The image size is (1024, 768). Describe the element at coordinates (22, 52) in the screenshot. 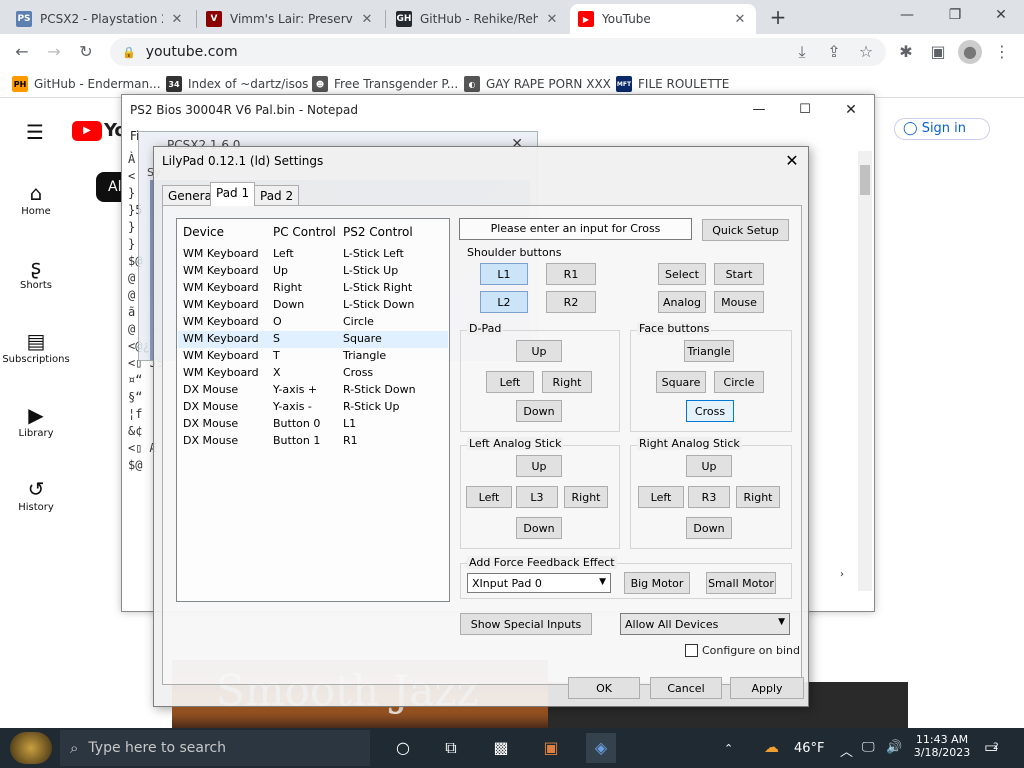

I see `back-icon: ←` at that location.